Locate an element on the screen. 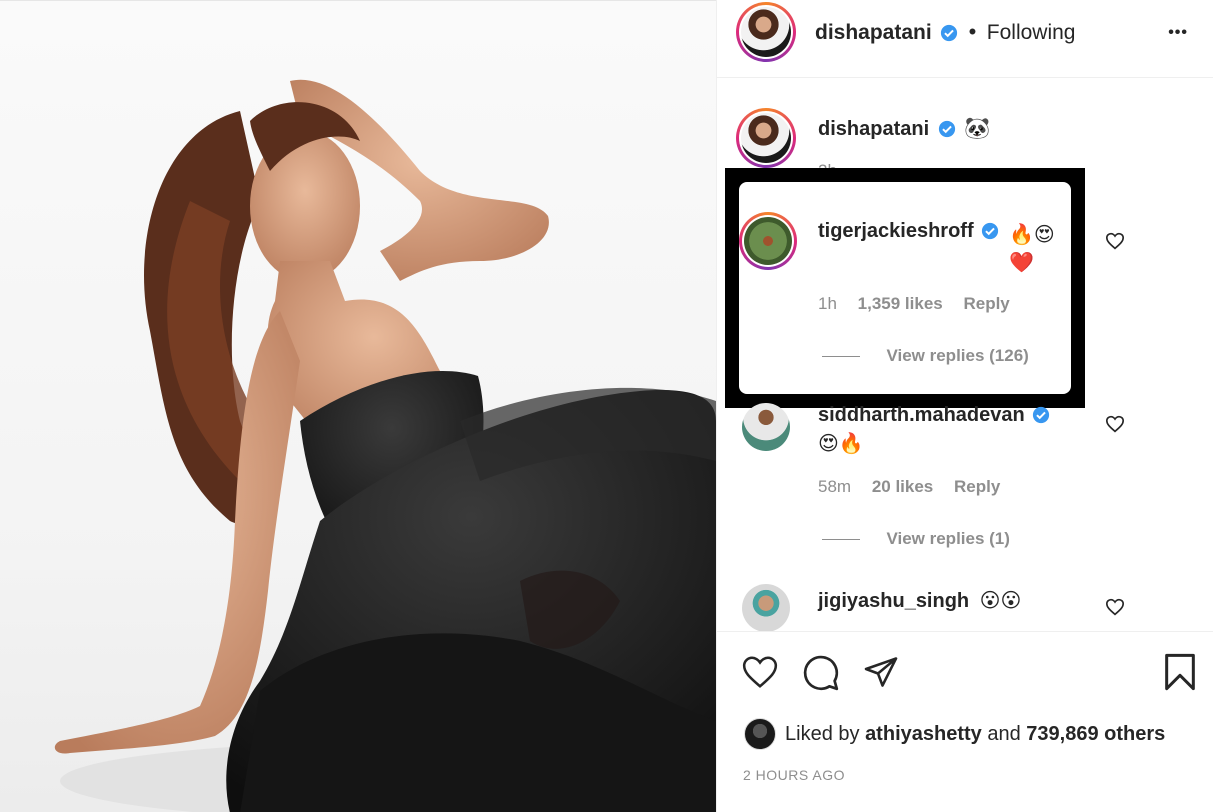  comment-text: 😮😮 is located at coordinates (1000, 600).